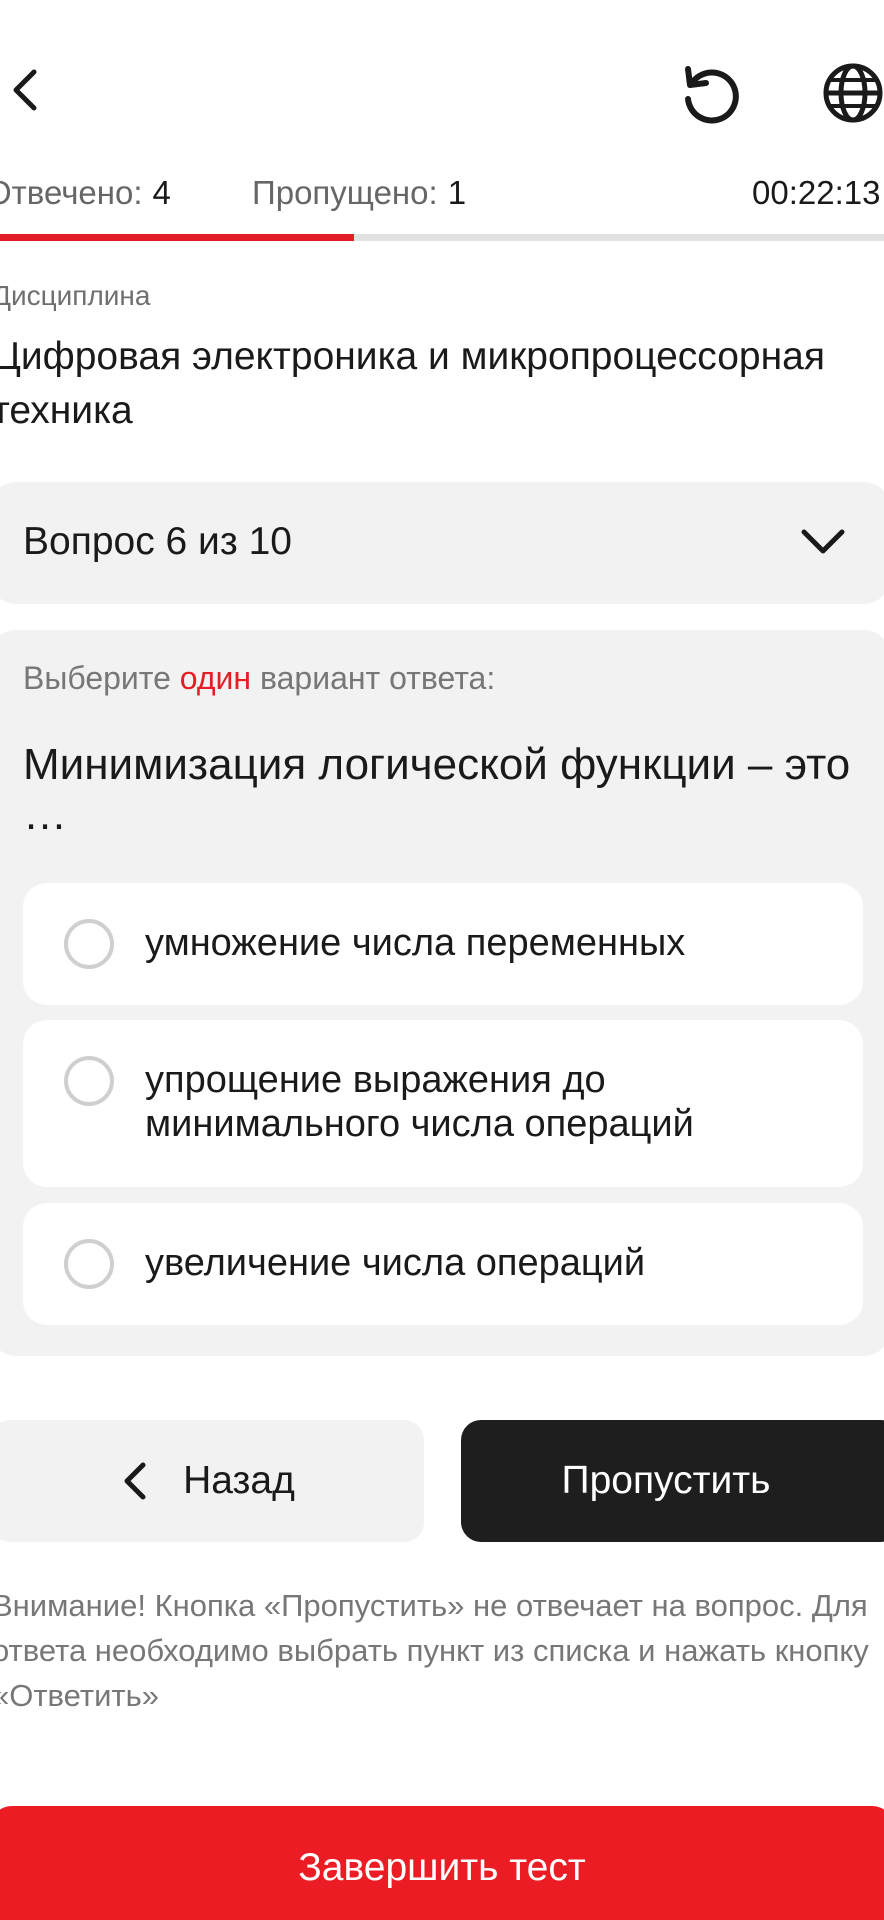 The width and height of the screenshot is (884, 1920). Describe the element at coordinates (442, 85) in the screenshot. I see `top-bar` at that location.